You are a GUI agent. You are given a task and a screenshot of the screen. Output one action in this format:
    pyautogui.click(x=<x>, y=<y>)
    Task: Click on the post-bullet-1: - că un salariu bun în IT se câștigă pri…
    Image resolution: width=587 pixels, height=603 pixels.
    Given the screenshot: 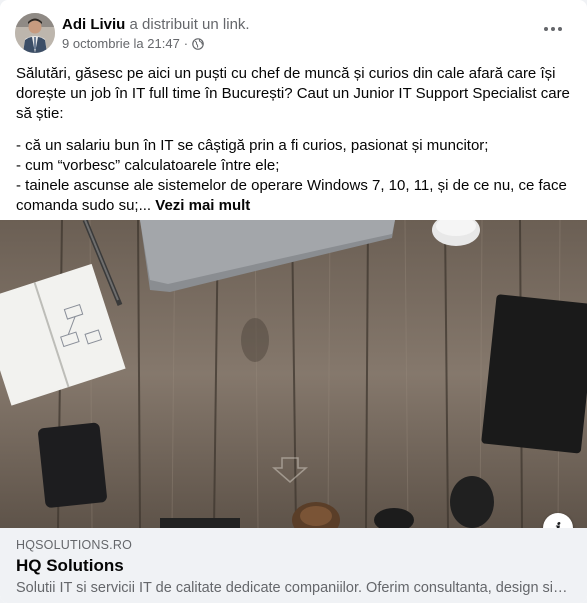 What is the action you would take?
    pyautogui.click(x=252, y=145)
    